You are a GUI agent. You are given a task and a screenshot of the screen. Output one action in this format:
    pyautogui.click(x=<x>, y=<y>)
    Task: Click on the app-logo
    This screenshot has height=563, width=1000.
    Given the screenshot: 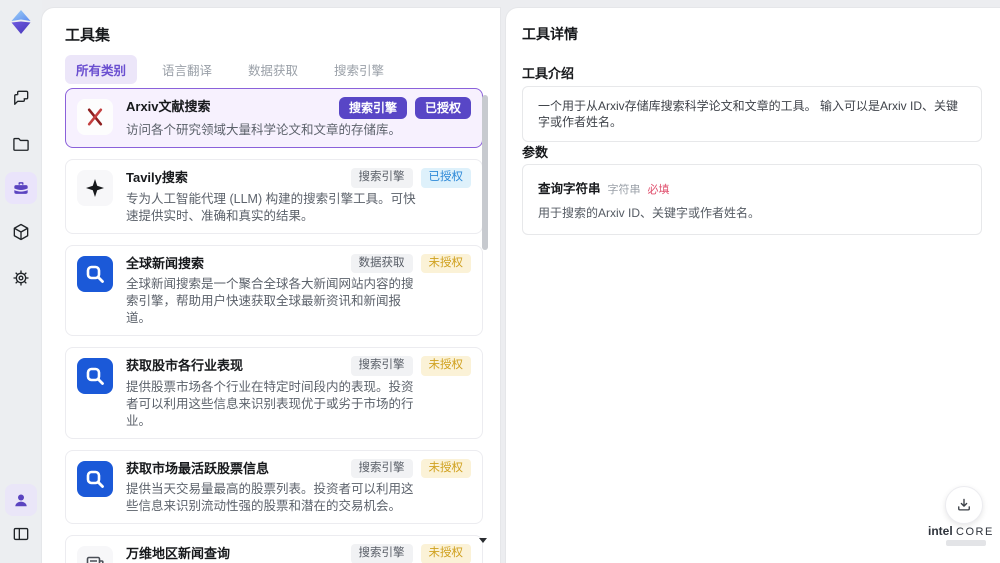 What is the action you would take?
    pyautogui.click(x=21, y=22)
    